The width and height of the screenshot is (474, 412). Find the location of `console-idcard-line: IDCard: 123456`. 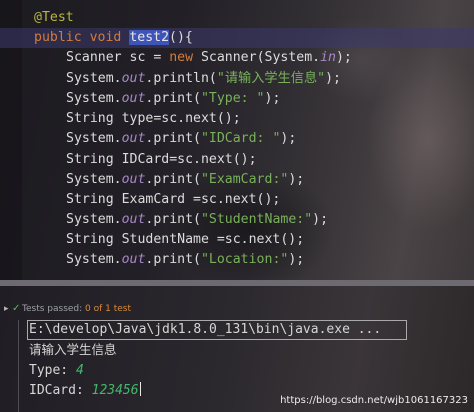

console-idcard-line: IDCard: 123456 is located at coordinates (85, 391).